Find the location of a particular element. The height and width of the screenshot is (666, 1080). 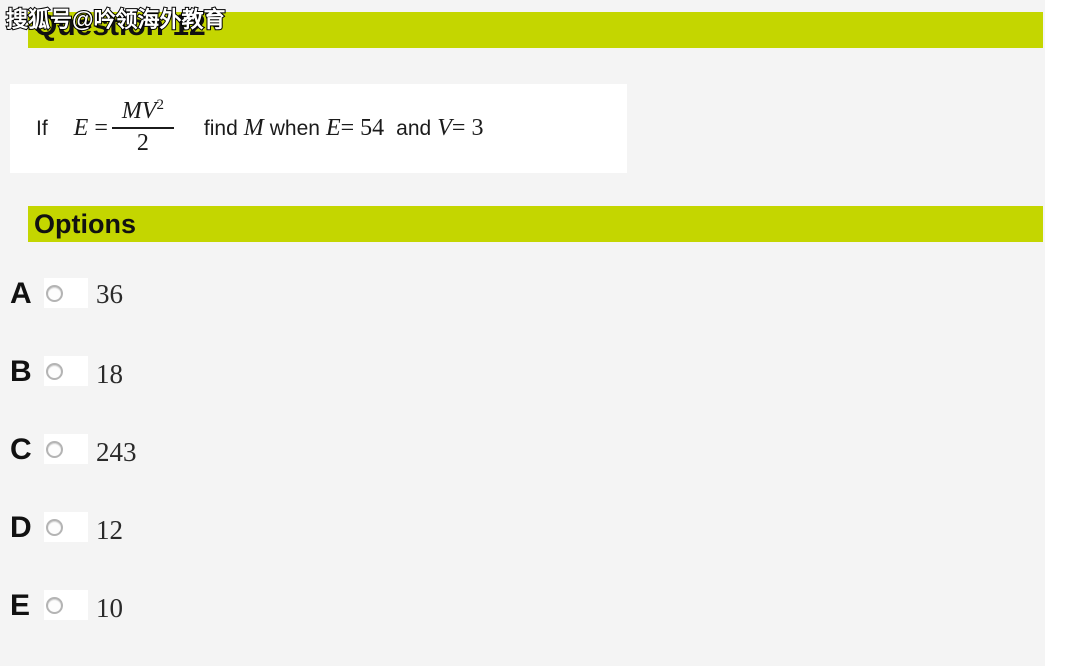

equation-prefix: If is located at coordinates (42, 128).